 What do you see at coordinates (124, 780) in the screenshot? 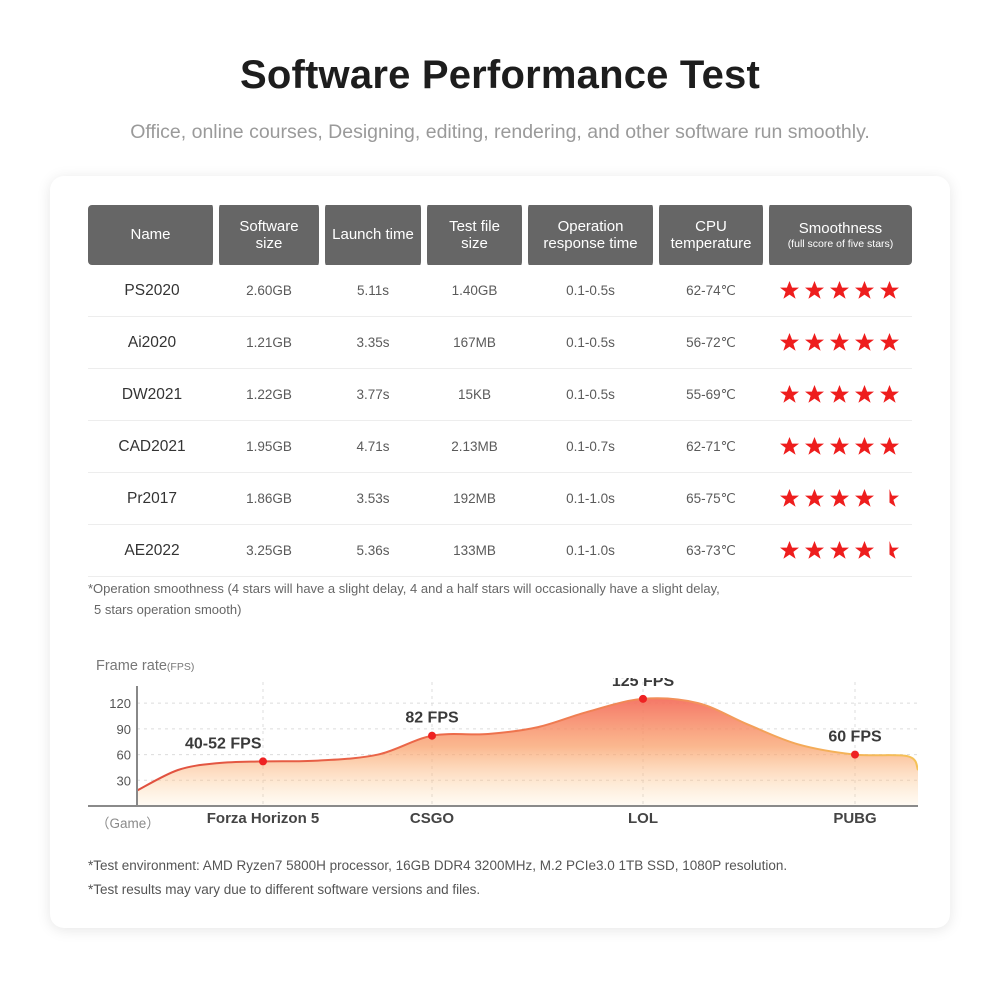
I see `chart-y-tick-label: 30` at bounding box center [124, 780].